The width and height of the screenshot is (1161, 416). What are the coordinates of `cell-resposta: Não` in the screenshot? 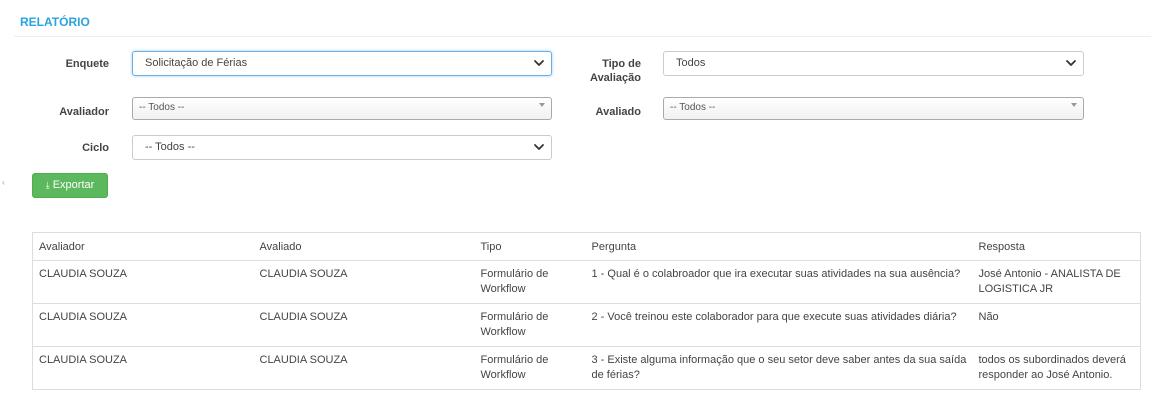 It's located at (1056, 325).